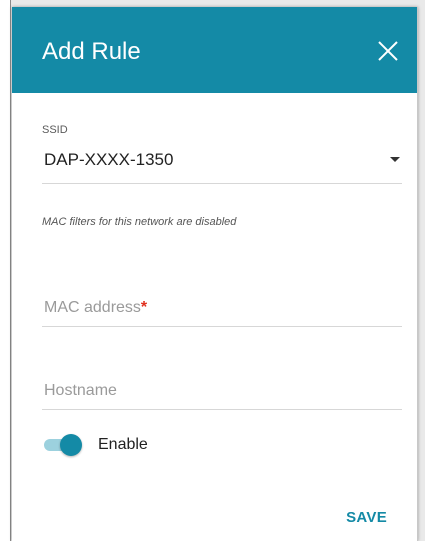  I want to click on caret-down-icon, so click(395, 159).